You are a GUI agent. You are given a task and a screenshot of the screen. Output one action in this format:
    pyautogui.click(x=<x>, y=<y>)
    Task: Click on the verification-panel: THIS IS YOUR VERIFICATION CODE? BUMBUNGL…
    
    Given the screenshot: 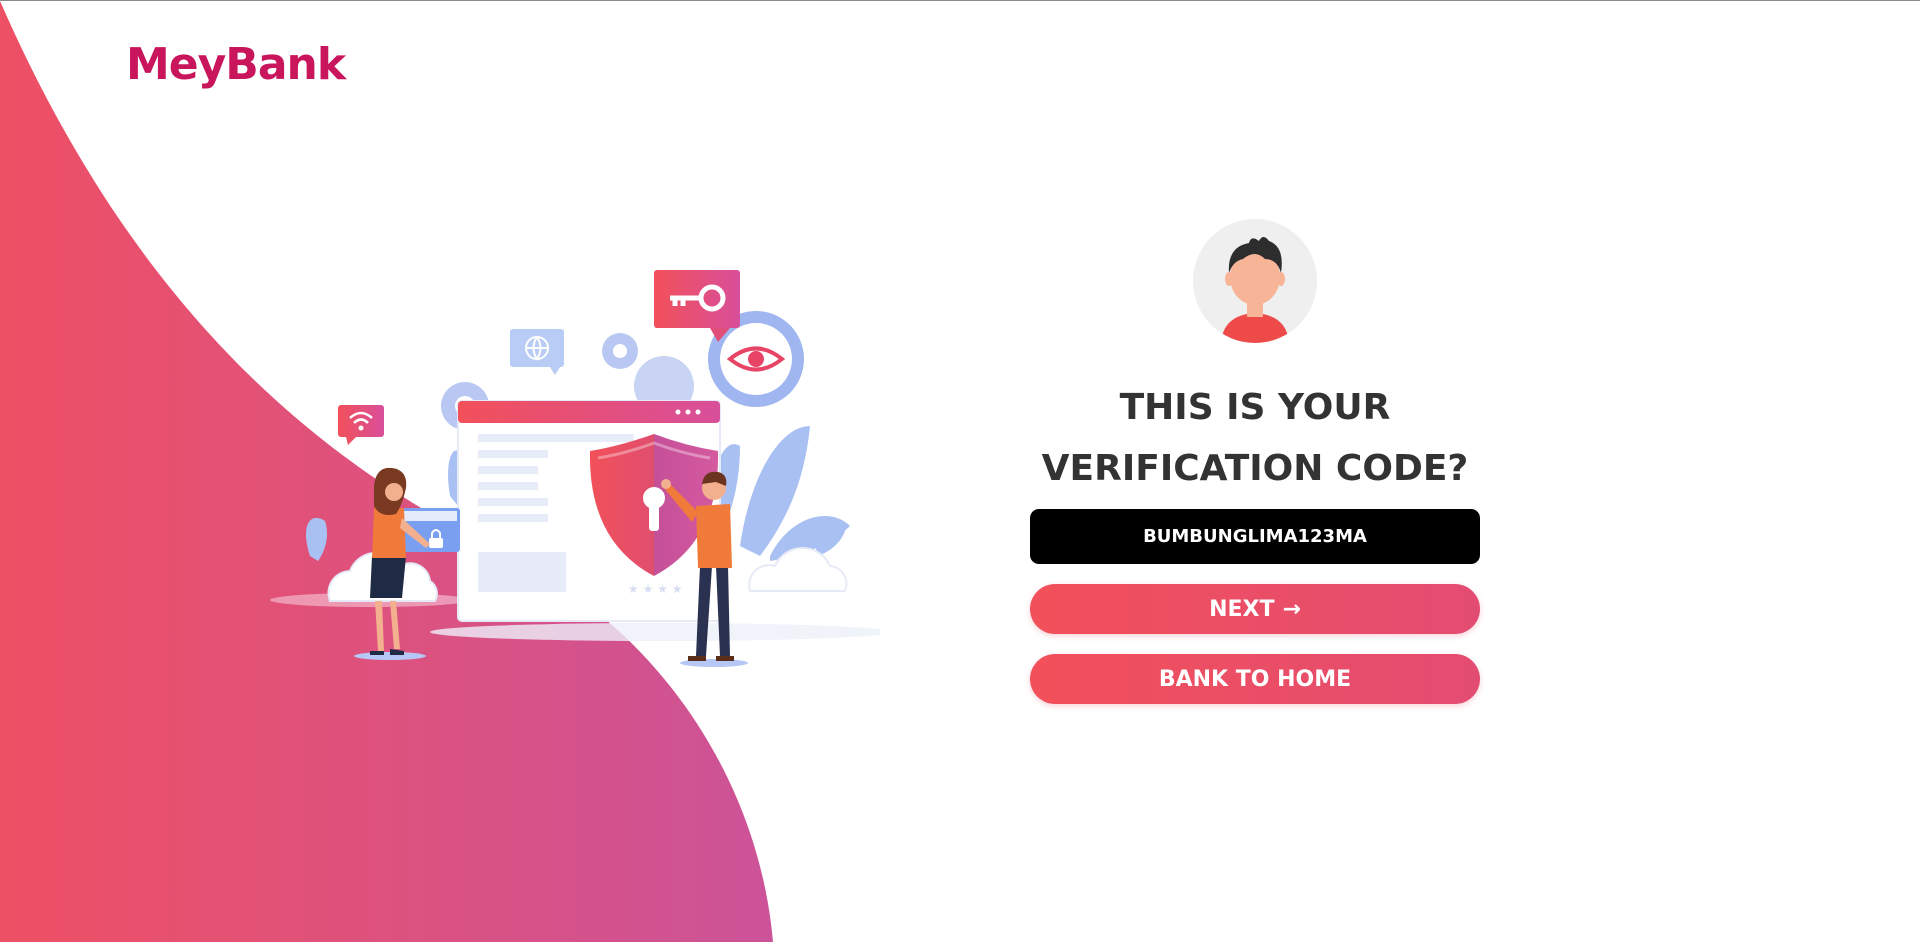 What is the action you would take?
    pyautogui.click(x=1255, y=461)
    